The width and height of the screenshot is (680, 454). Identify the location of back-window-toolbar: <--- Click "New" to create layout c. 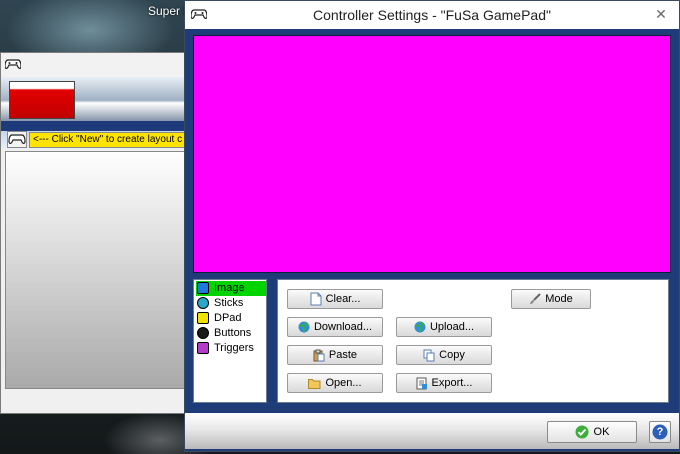
(94, 140).